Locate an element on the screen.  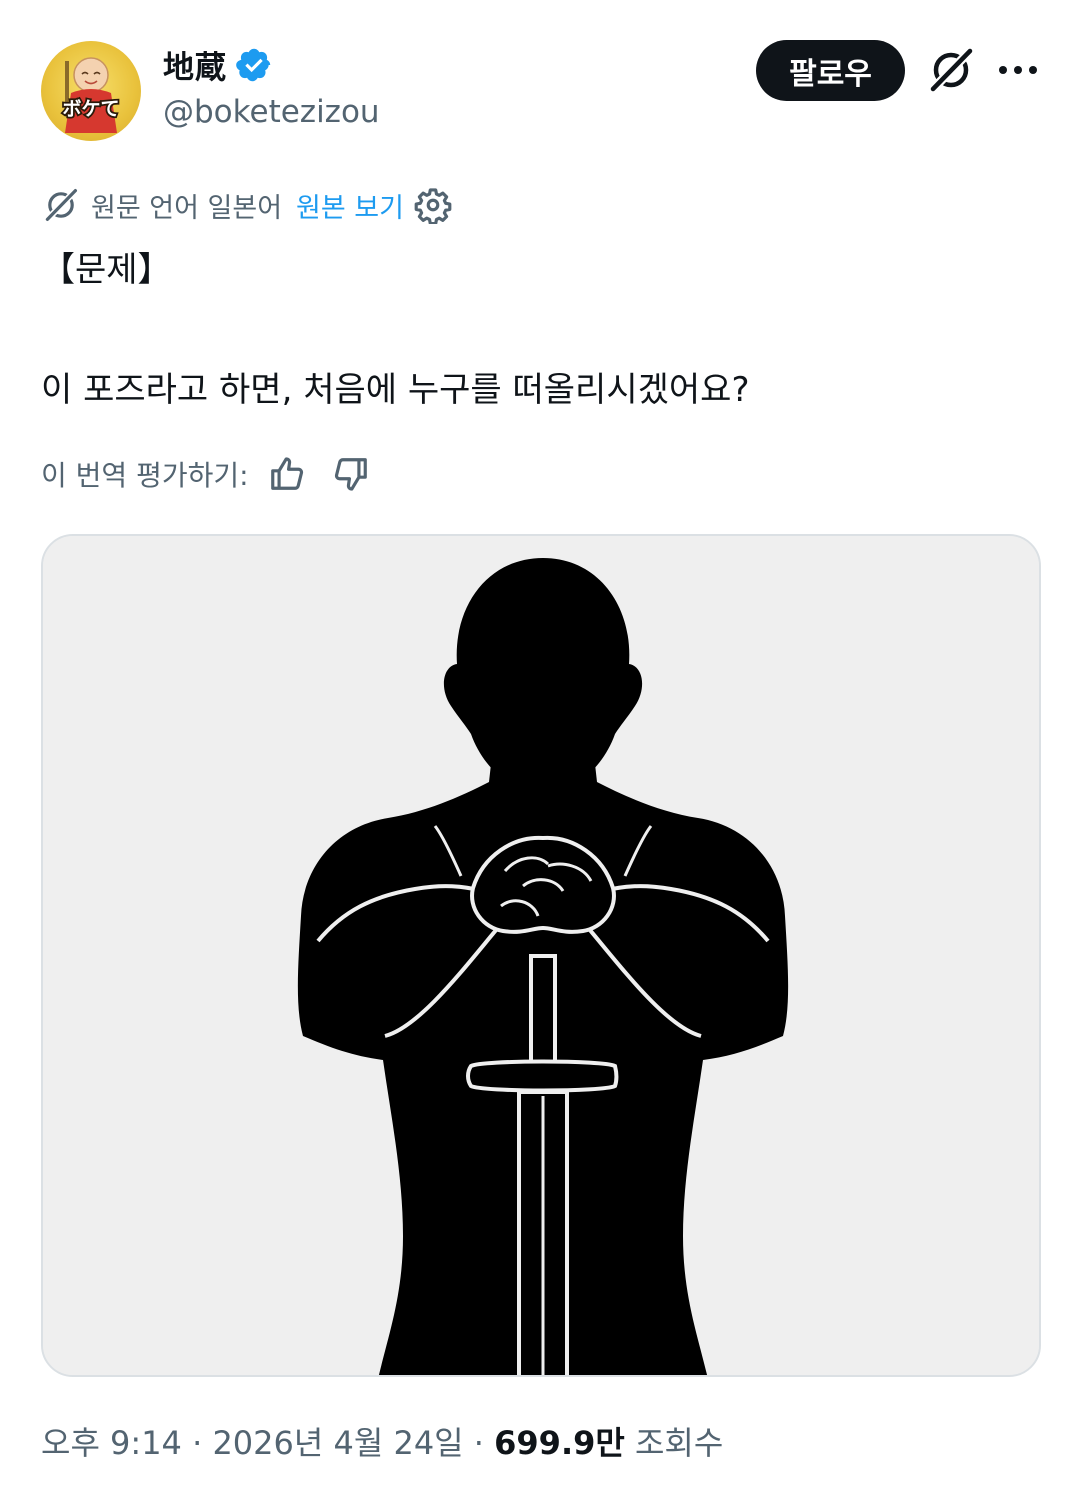
source-language-label: 원문 언어 일본어 is located at coordinates (187, 208).